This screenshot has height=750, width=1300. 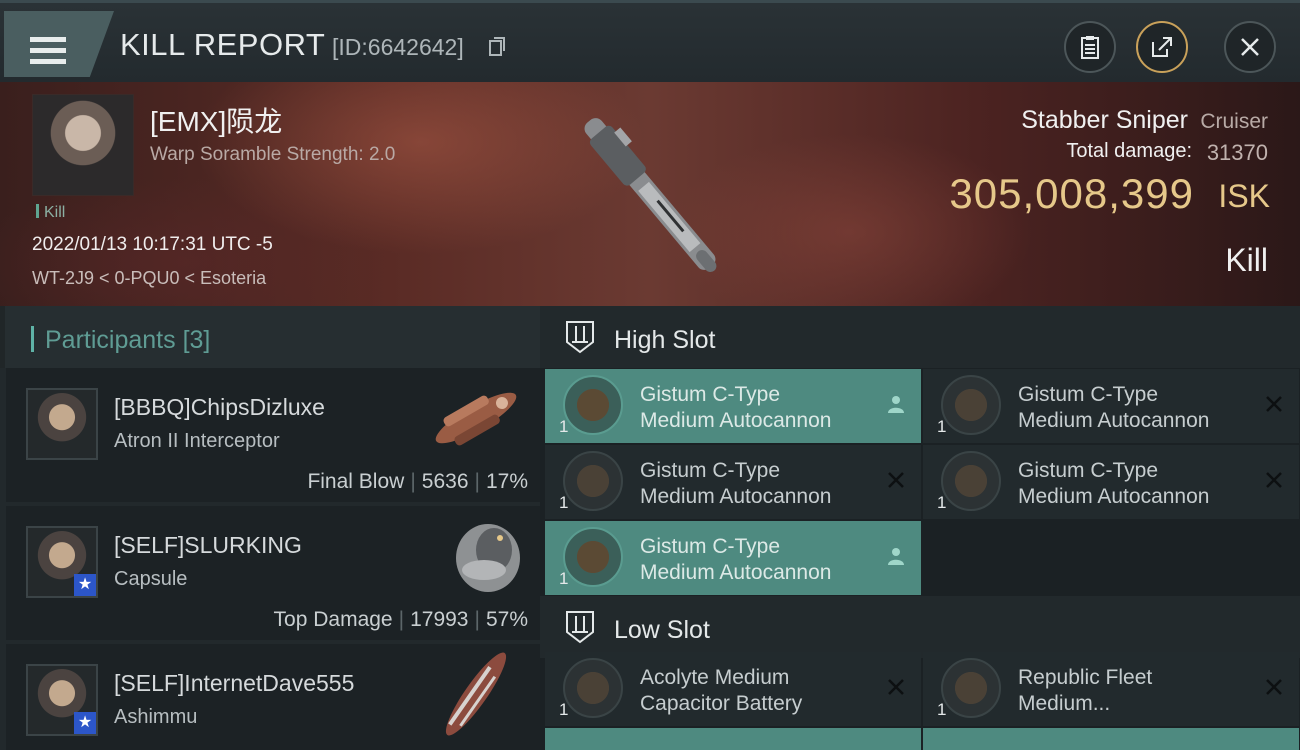 What do you see at coordinates (920, 337) in the screenshot?
I see `high-slot-header: High Slot` at bounding box center [920, 337].